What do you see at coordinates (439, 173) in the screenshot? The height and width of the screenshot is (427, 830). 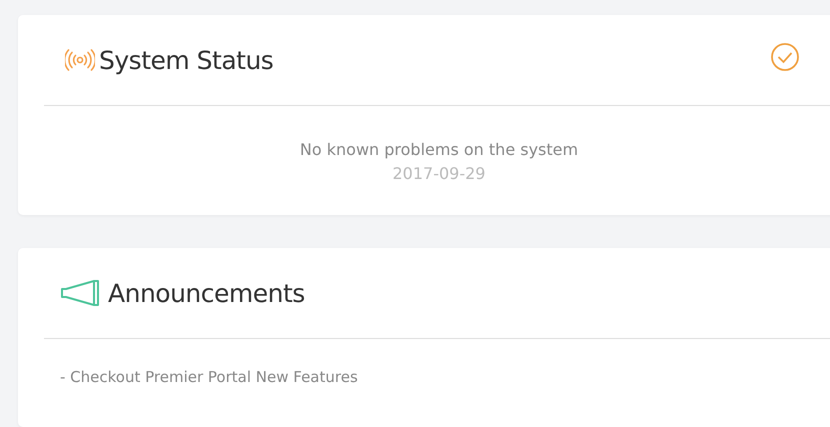 I see `status-date: 2017-09-29` at bounding box center [439, 173].